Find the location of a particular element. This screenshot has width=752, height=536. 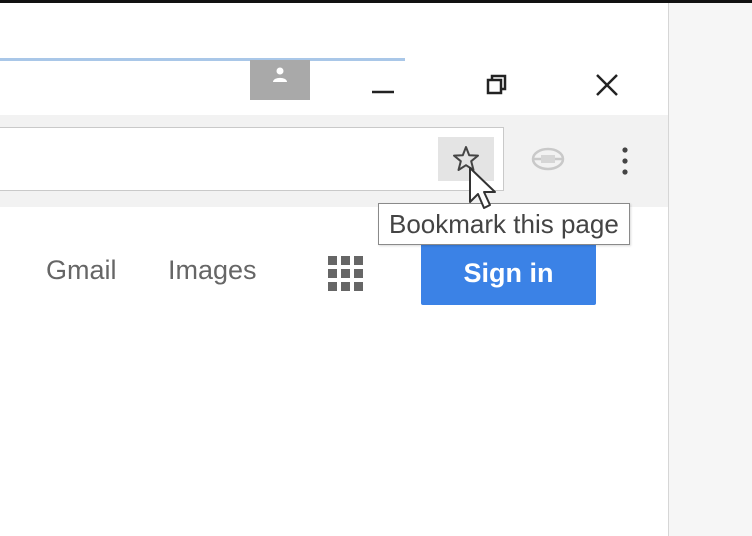

restore-button is located at coordinates (497, 85).